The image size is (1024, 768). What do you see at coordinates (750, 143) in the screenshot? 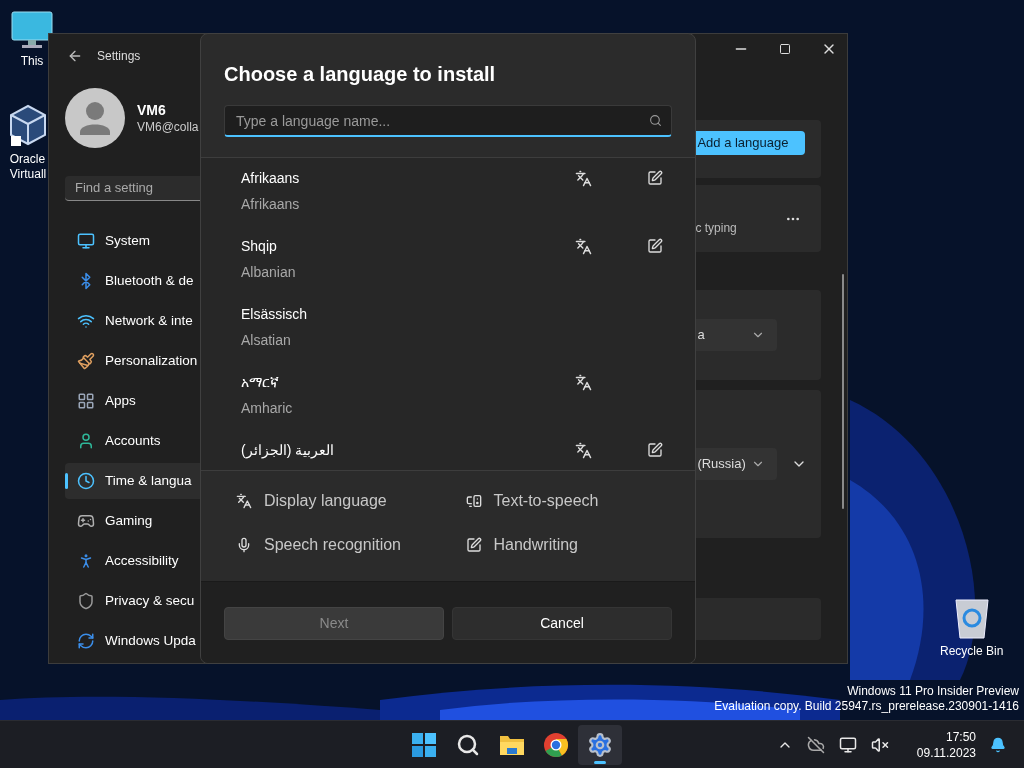
I see `add-language-button: Add a language` at bounding box center [750, 143].